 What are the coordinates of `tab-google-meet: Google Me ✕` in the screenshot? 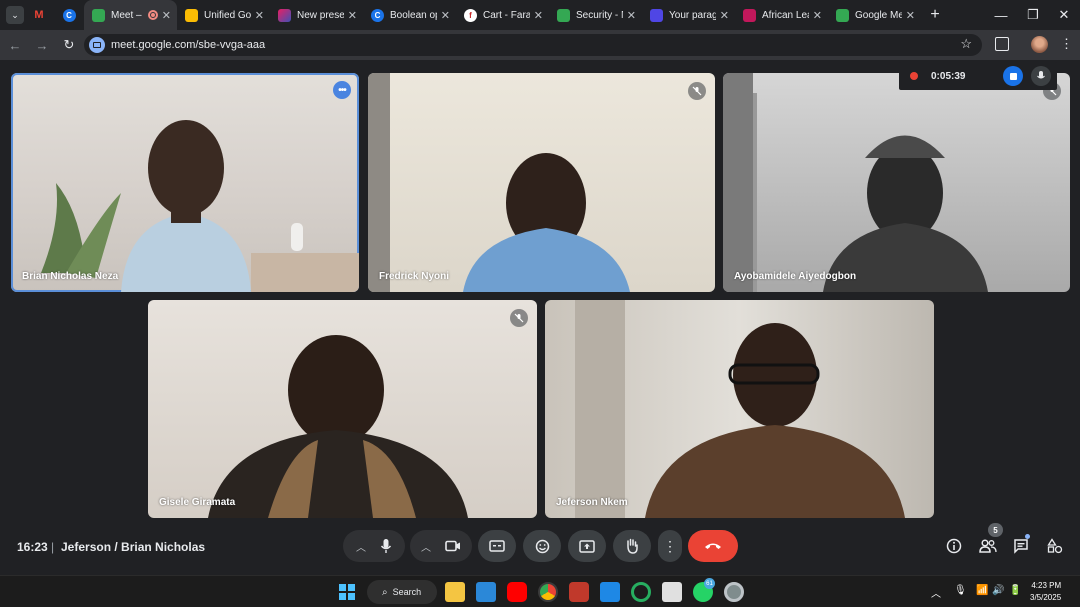 It's located at (874, 15).